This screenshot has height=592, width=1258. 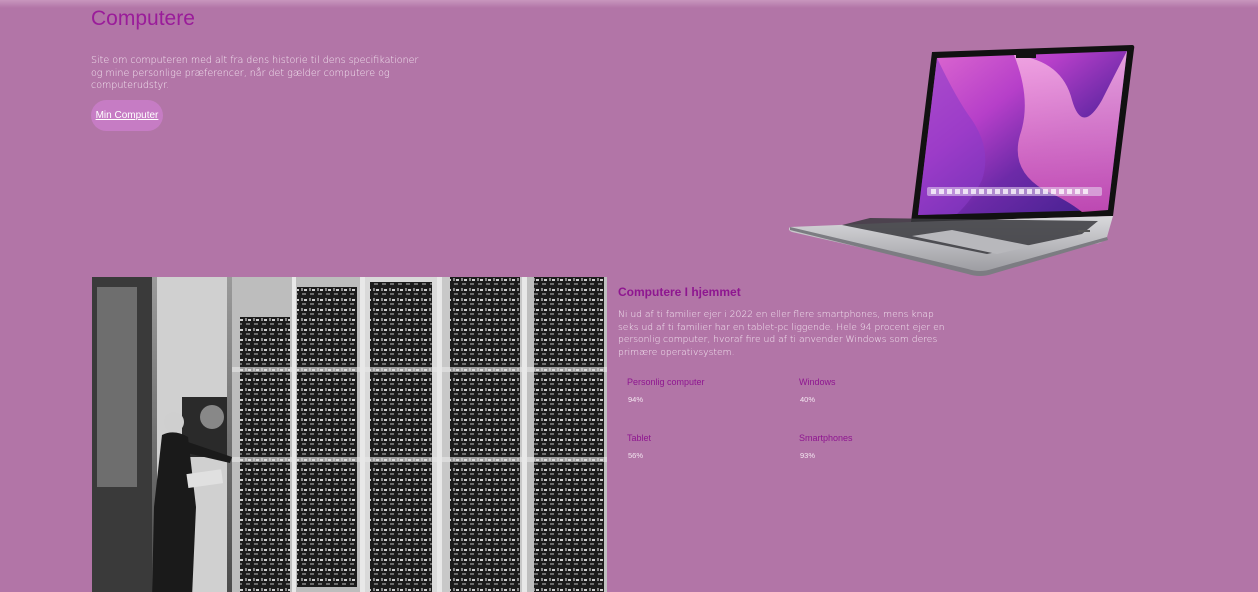 I want to click on laptop-image, so click(x=961, y=160).